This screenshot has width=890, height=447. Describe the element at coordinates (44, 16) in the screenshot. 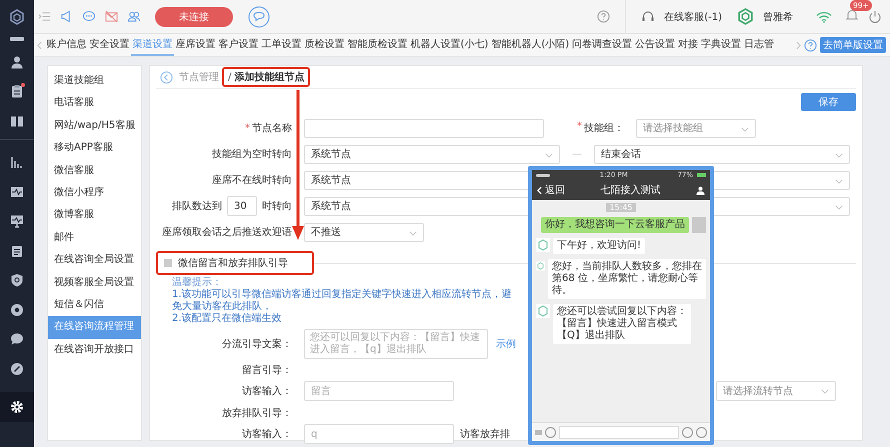

I see `indent-icon` at that location.